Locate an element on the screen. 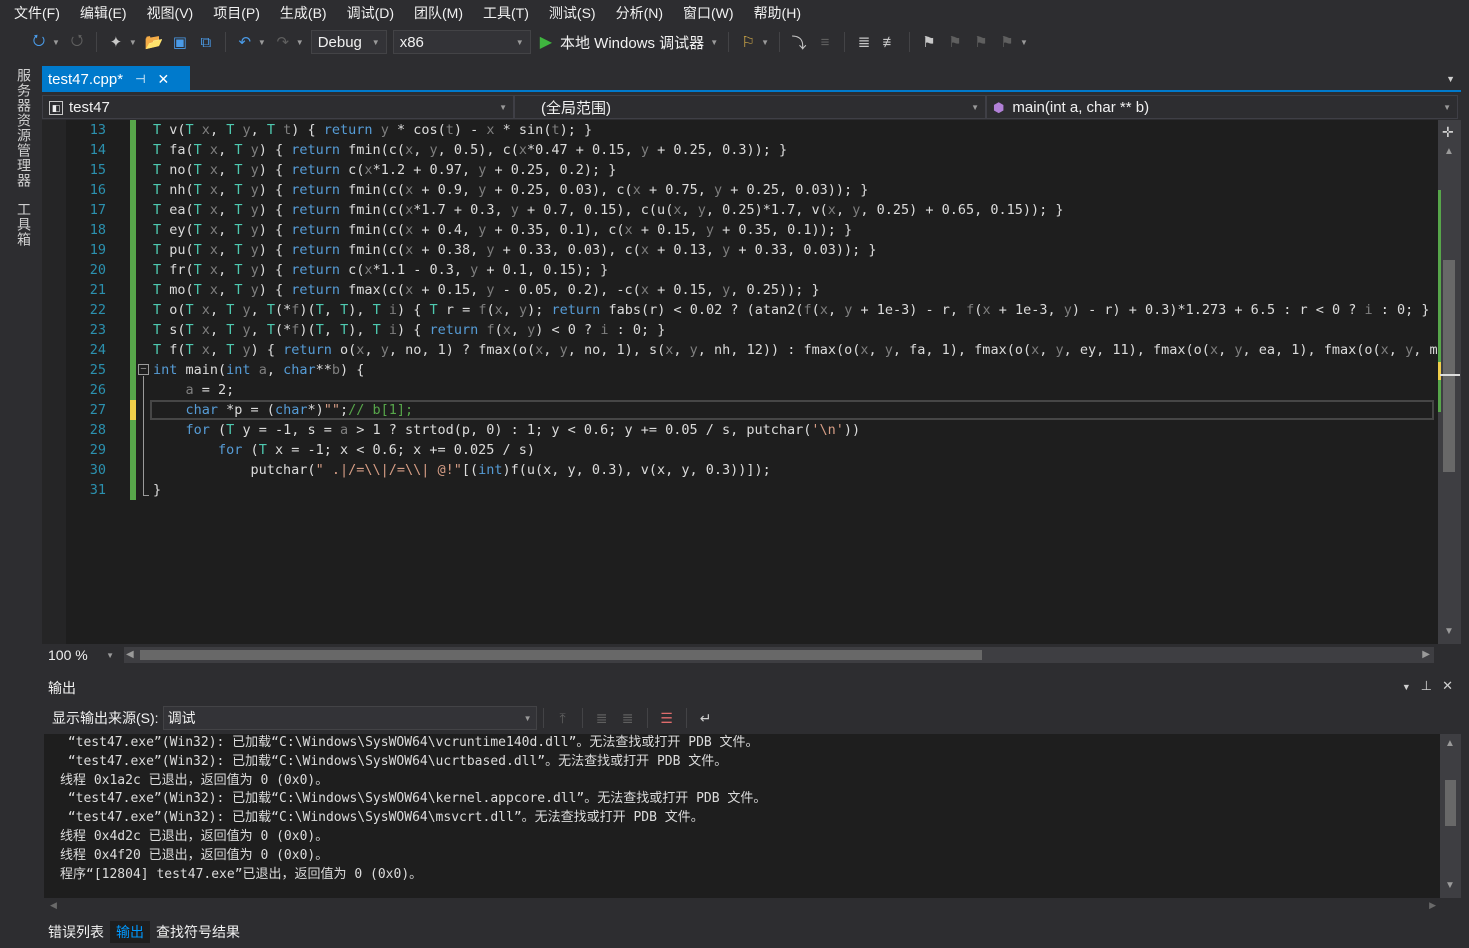 The width and height of the screenshot is (1469, 948). output-vertical-scrollbar: ▲ ▼ is located at coordinates (1450, 816).